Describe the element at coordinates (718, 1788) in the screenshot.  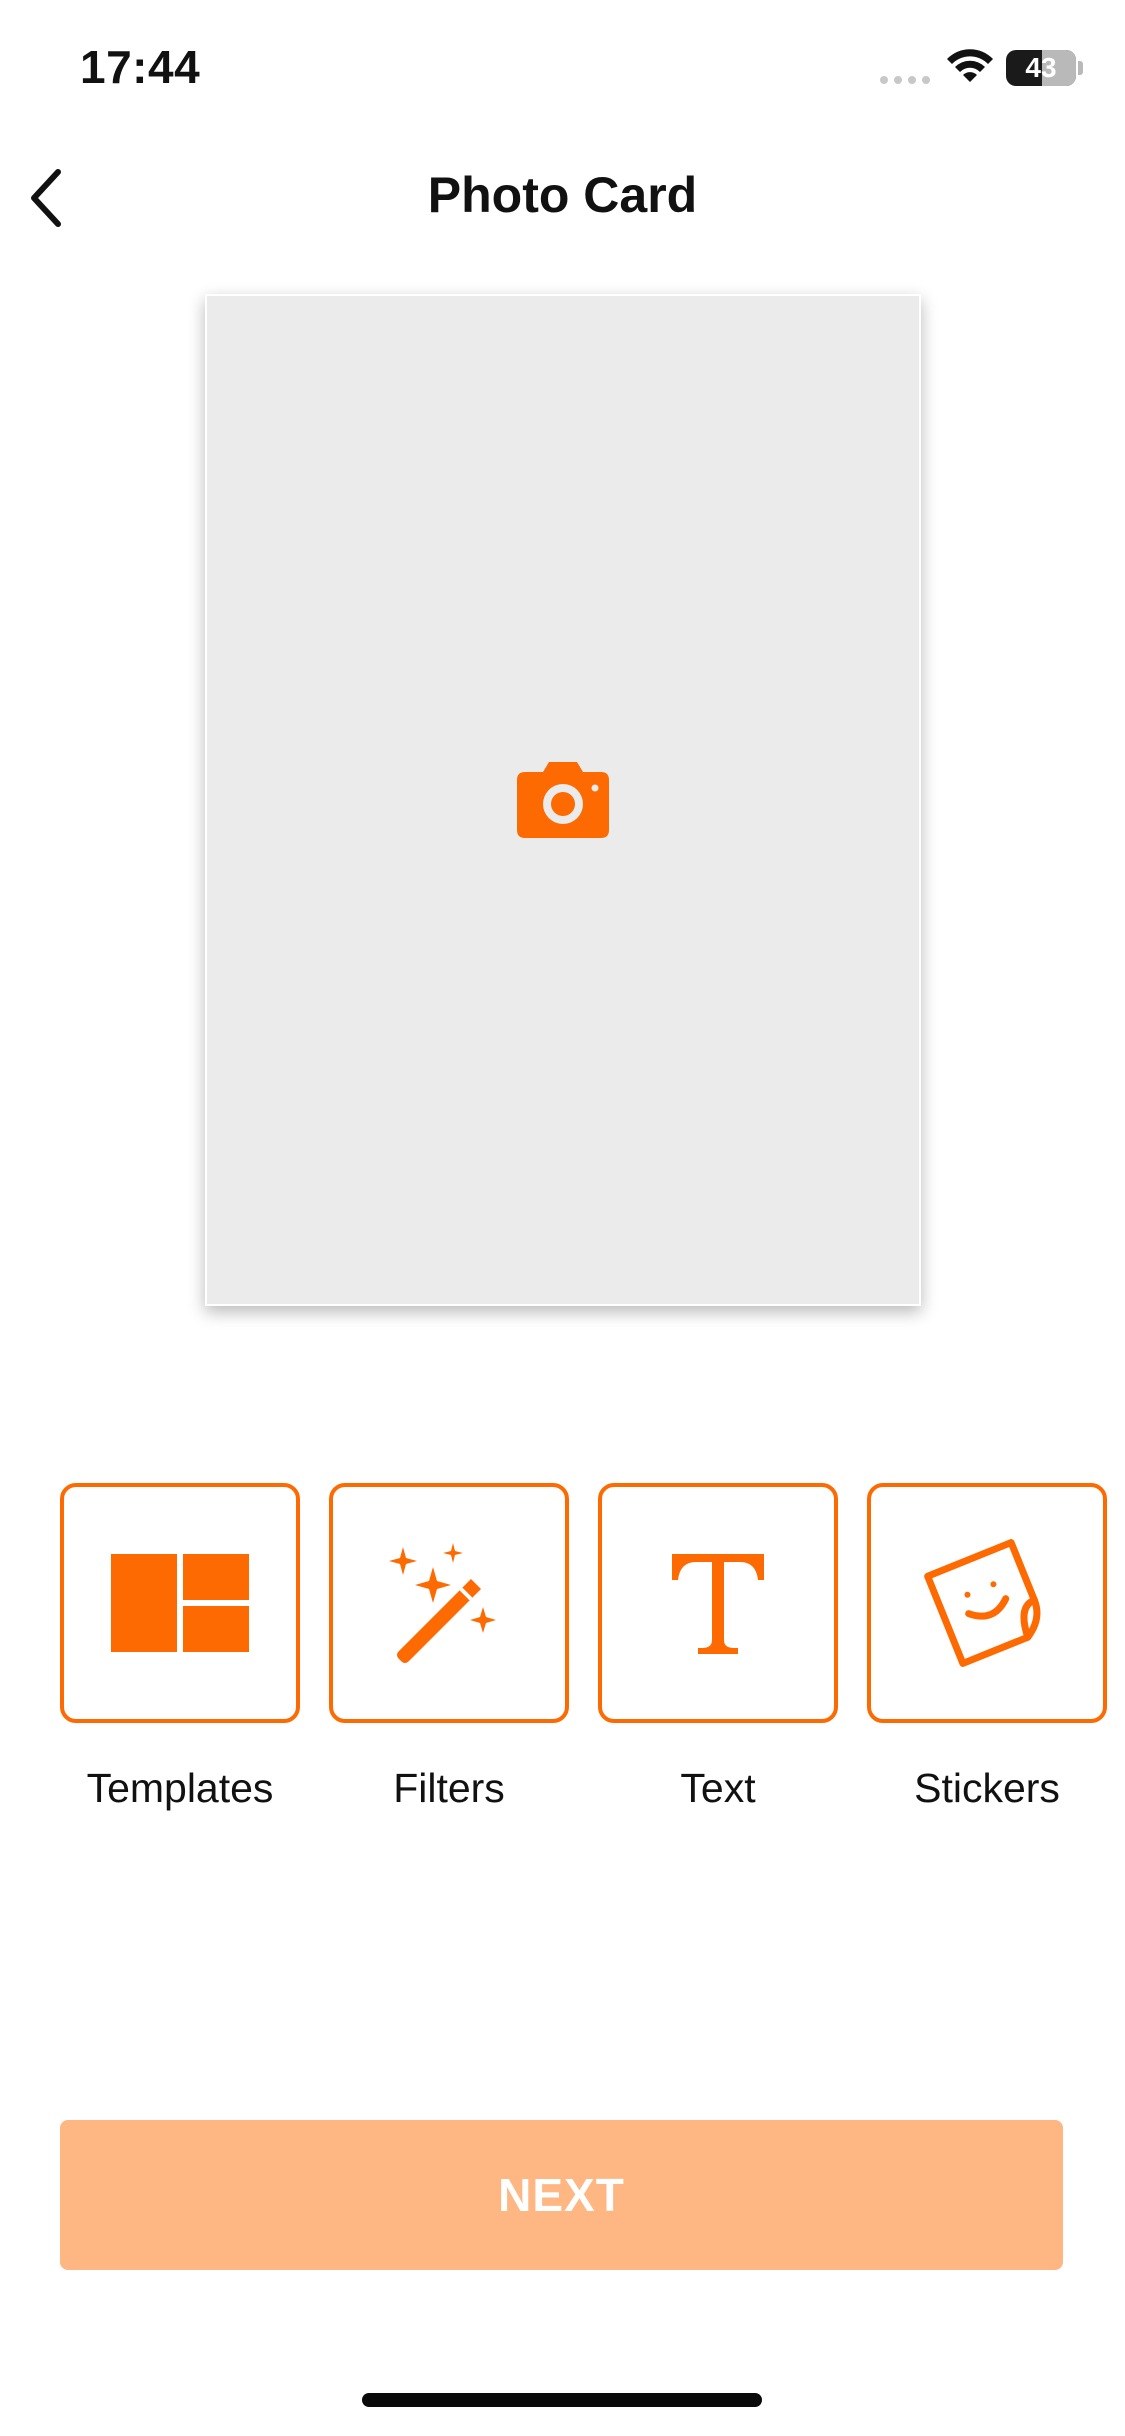
I see `text-label: Text` at that location.